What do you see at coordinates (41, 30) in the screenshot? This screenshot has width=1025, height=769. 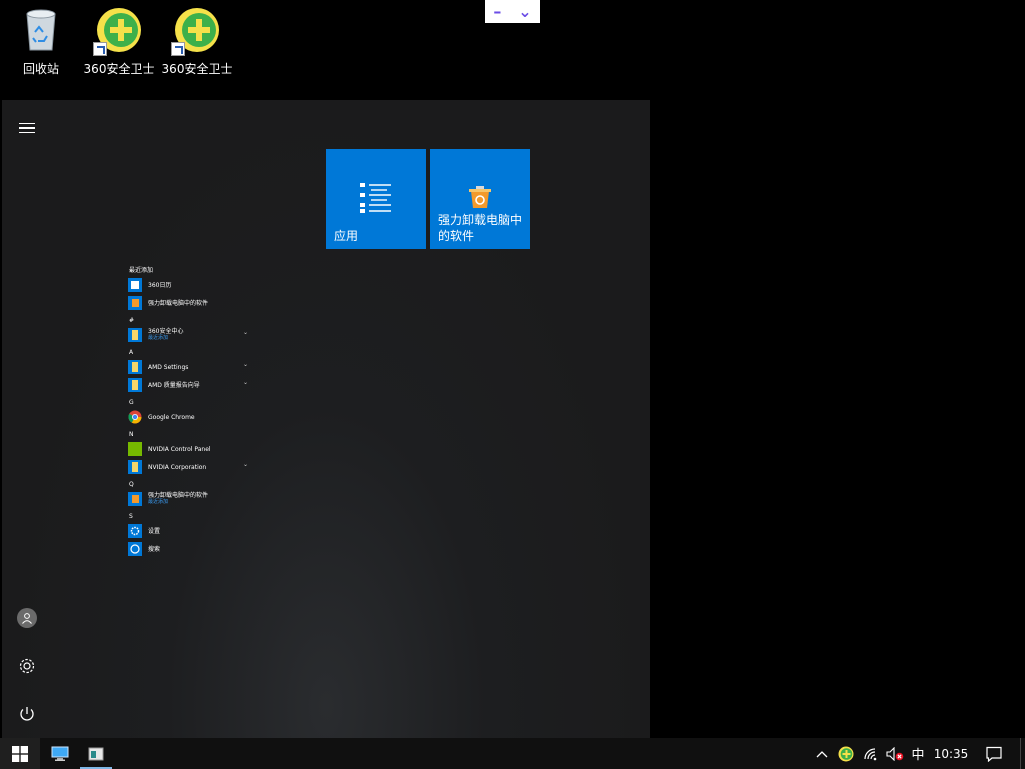 I see `recycle-bin-icon` at bounding box center [41, 30].